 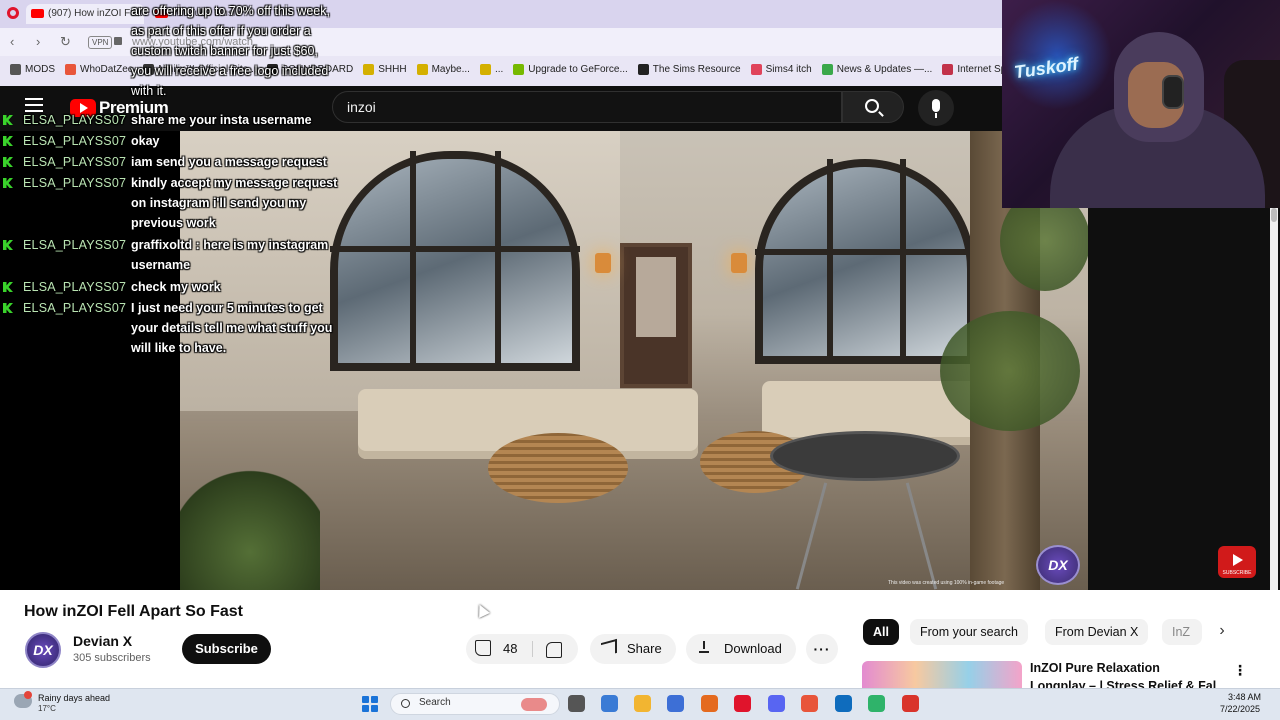 What do you see at coordinates (23, 699) in the screenshot?
I see `weather-icon` at bounding box center [23, 699].